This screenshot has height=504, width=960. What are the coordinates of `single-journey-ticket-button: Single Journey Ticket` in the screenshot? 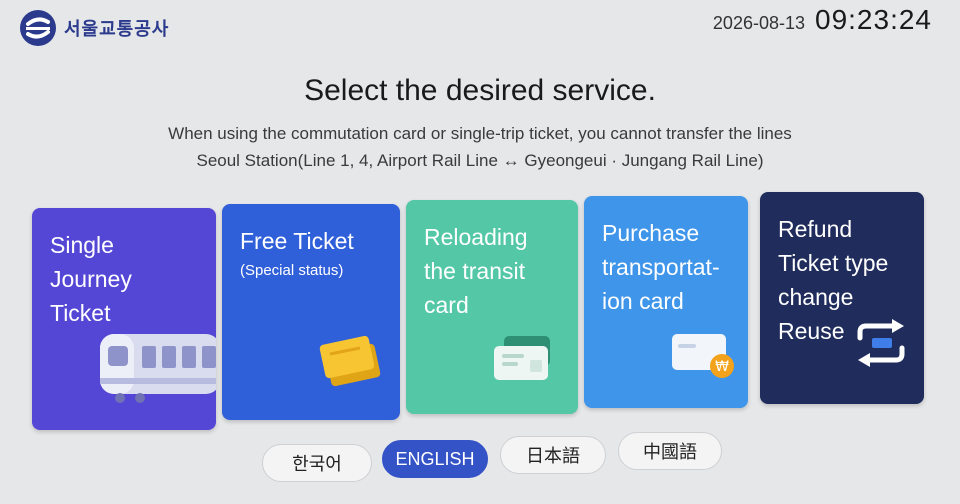 It's located at (124, 319).